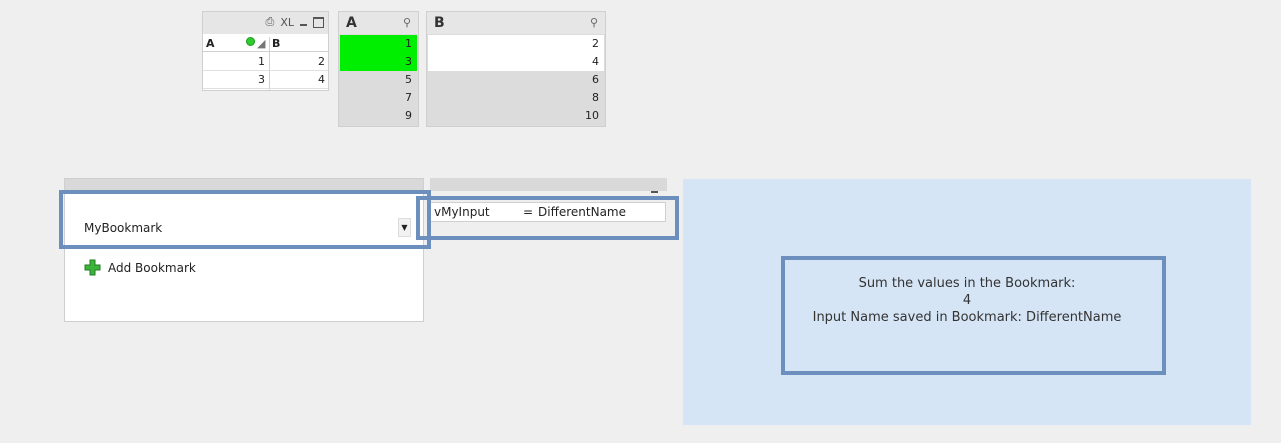  Describe the element at coordinates (516, 116) in the screenshot. I see `list-item: 10` at that location.